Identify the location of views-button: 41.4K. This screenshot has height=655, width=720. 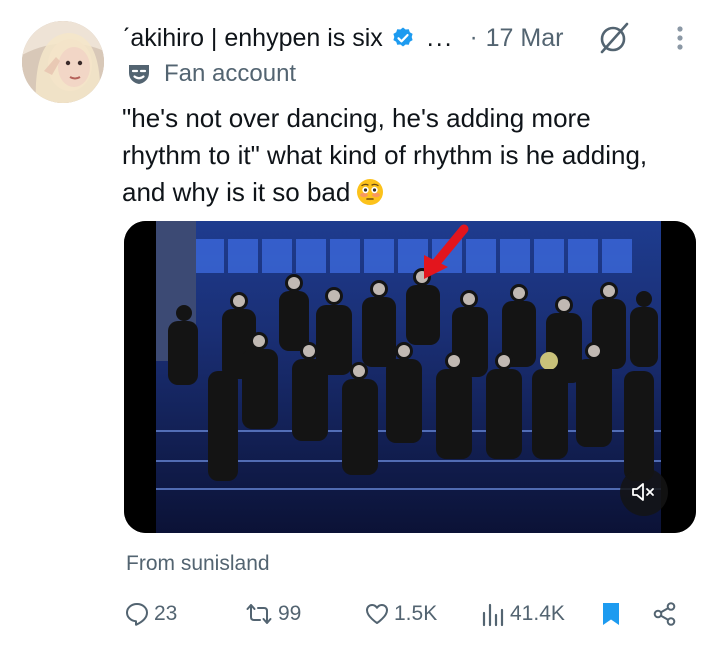
(522, 614).